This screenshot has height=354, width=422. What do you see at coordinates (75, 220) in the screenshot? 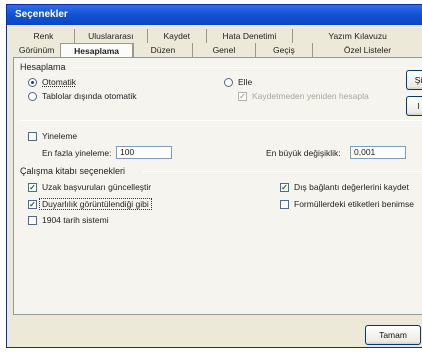
I see `date-1904-label: 1904 tarih sistemi` at bounding box center [75, 220].